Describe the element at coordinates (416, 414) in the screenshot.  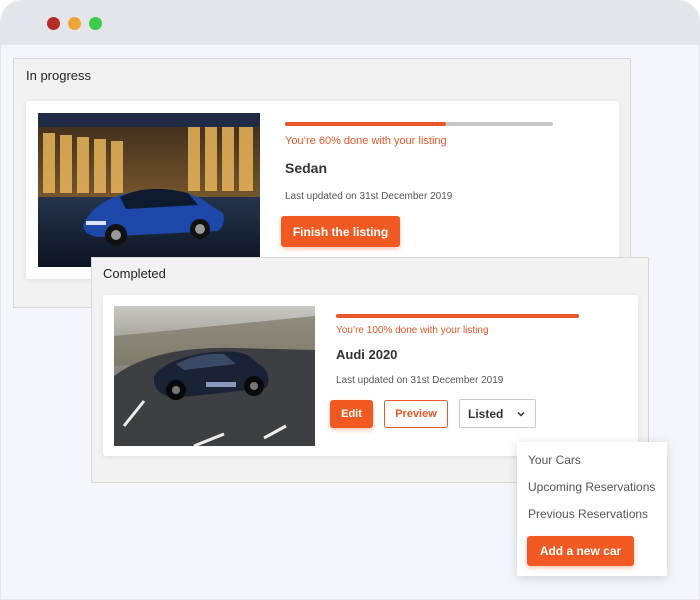
I see `preview-button: Preview` at that location.